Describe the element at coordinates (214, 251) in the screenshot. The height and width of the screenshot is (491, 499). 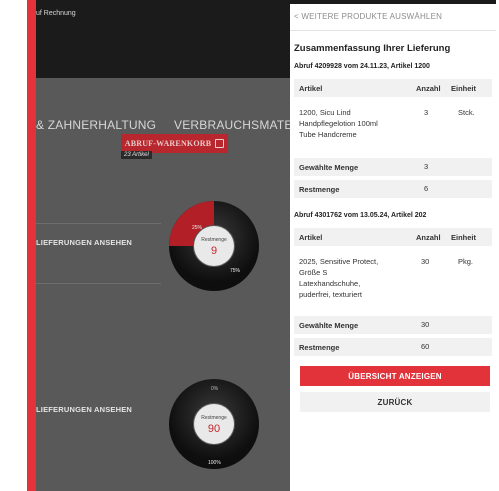
I see `donut-value: 9` at that location.